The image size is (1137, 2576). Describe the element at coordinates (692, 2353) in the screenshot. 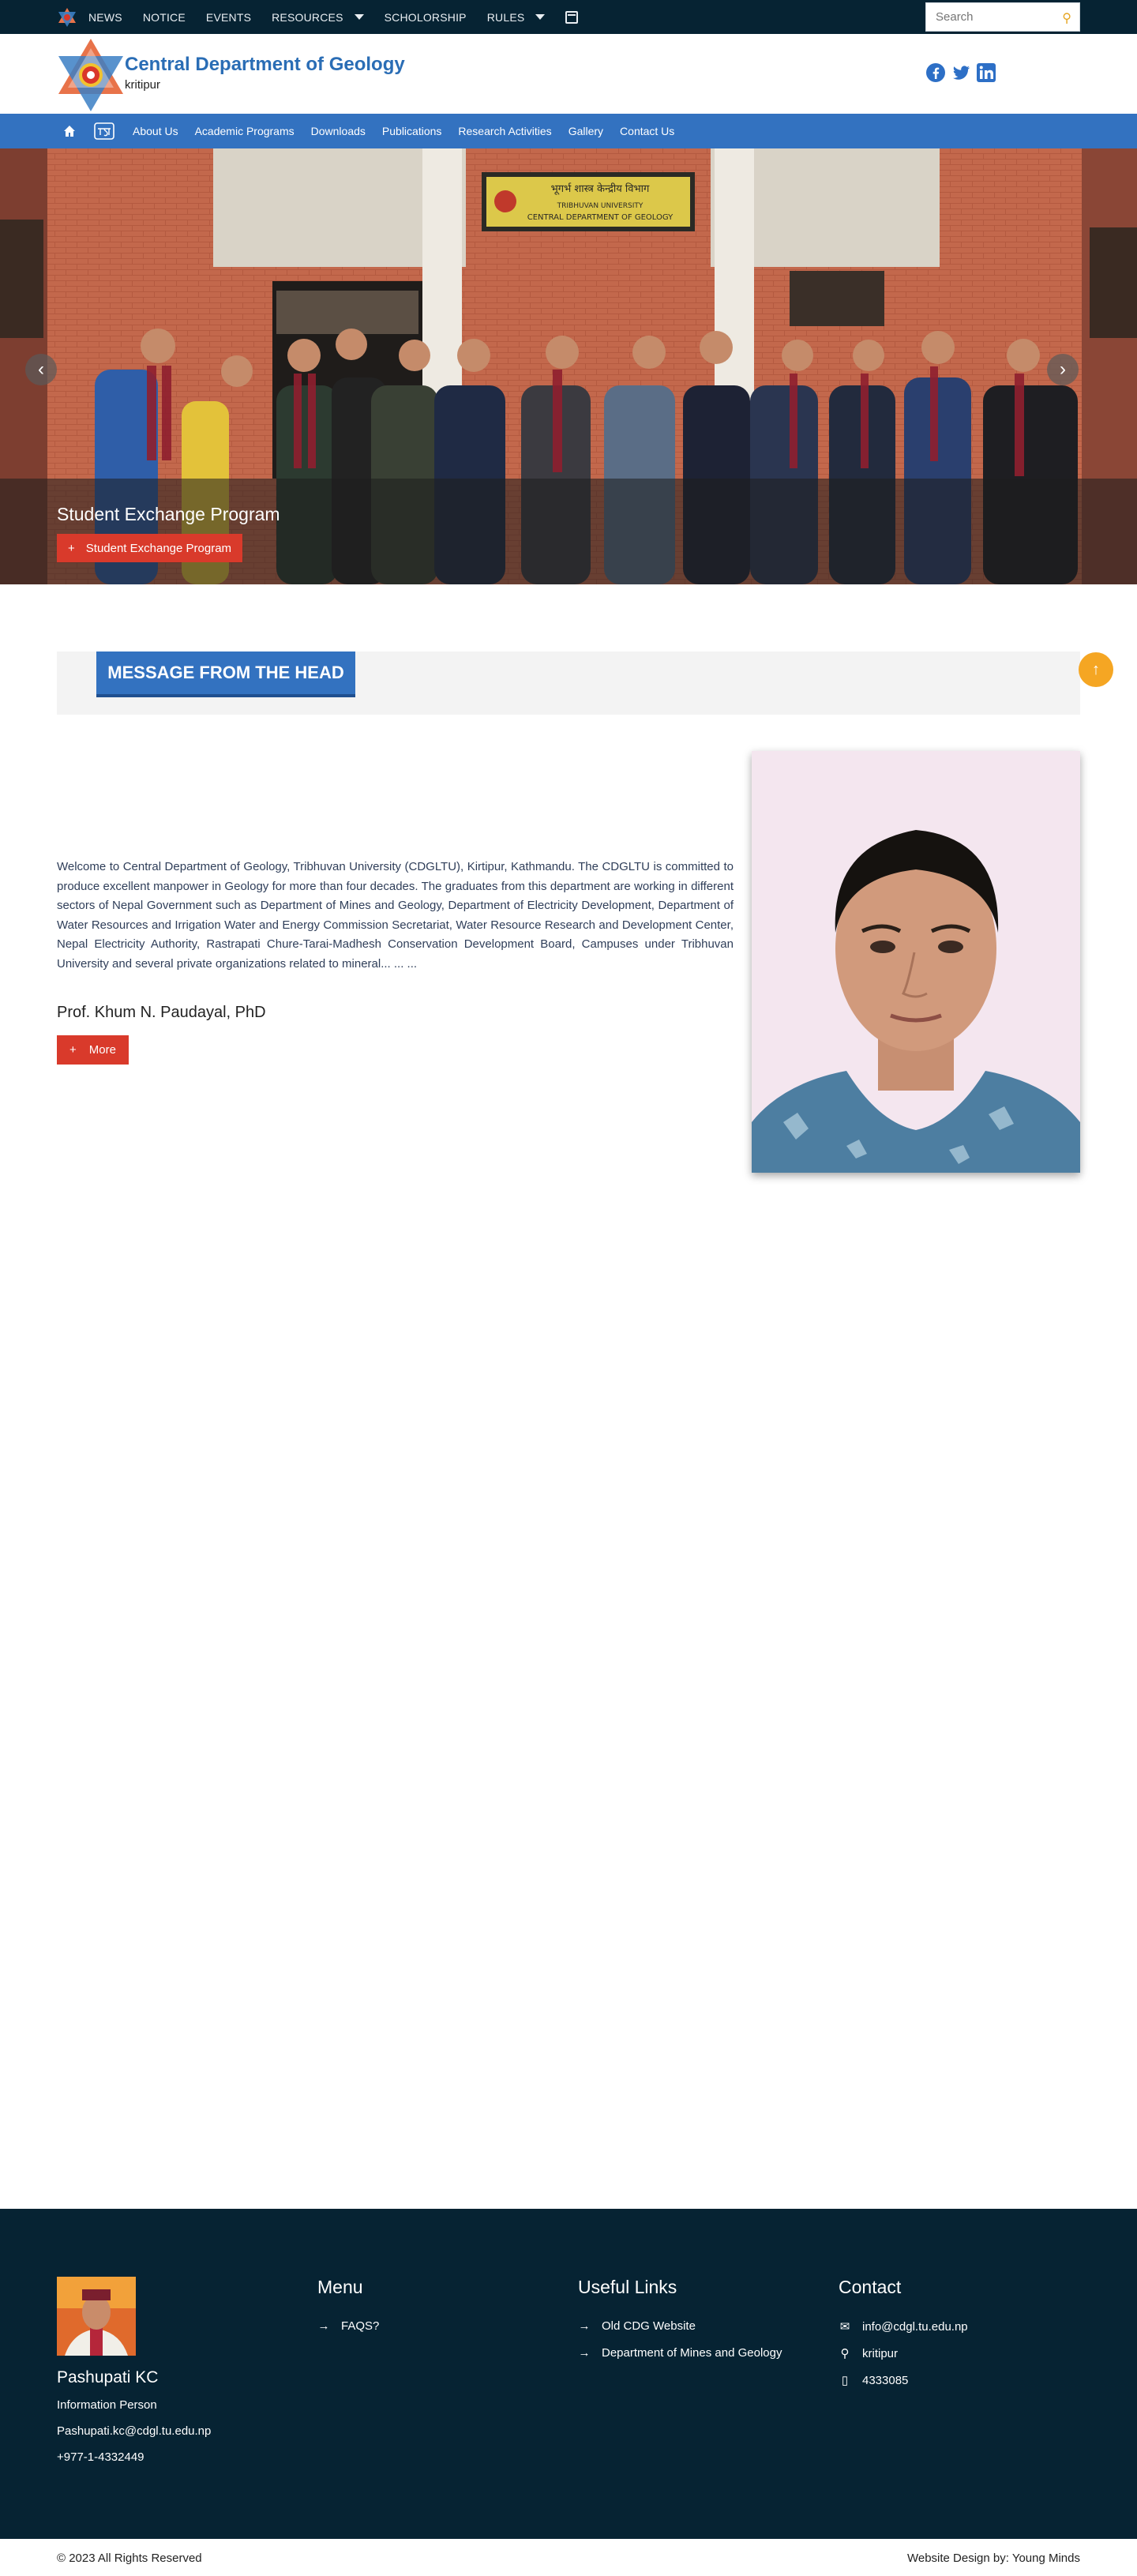

I see `footer-link-dmg-label: Department of Mines and Geology` at that location.